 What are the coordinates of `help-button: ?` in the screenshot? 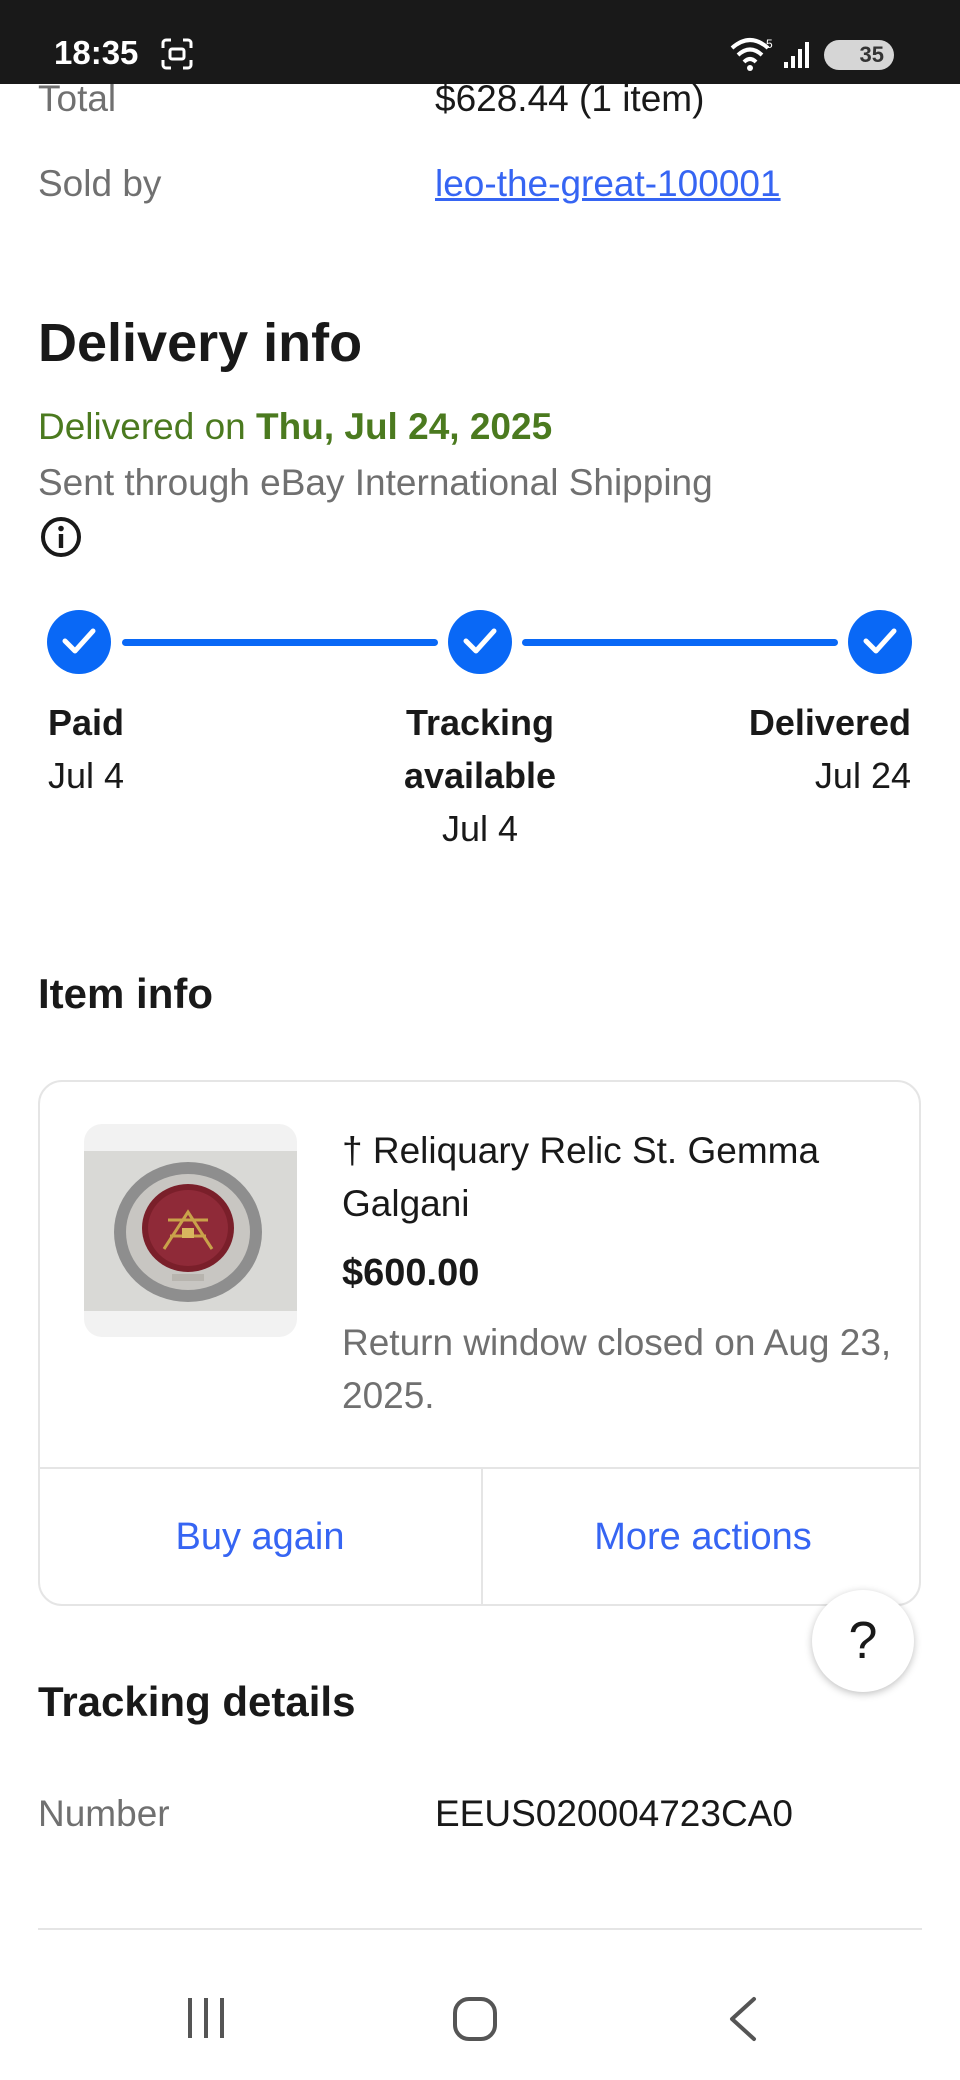 It's located at (863, 1641).